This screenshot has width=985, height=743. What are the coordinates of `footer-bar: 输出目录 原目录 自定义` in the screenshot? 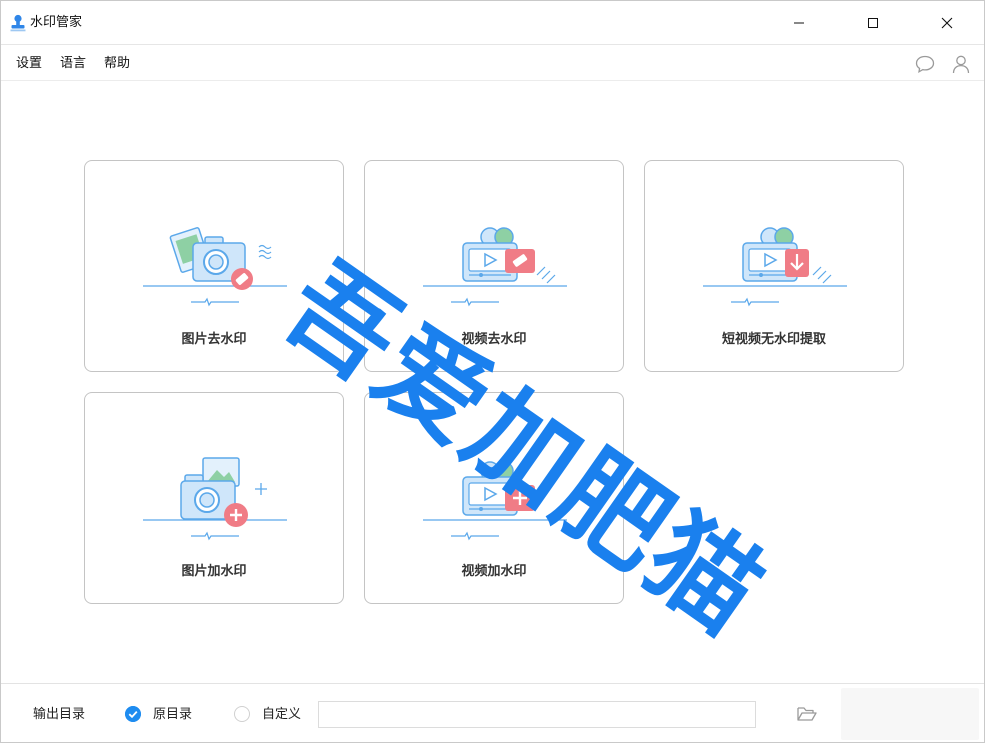 It's located at (492, 713).